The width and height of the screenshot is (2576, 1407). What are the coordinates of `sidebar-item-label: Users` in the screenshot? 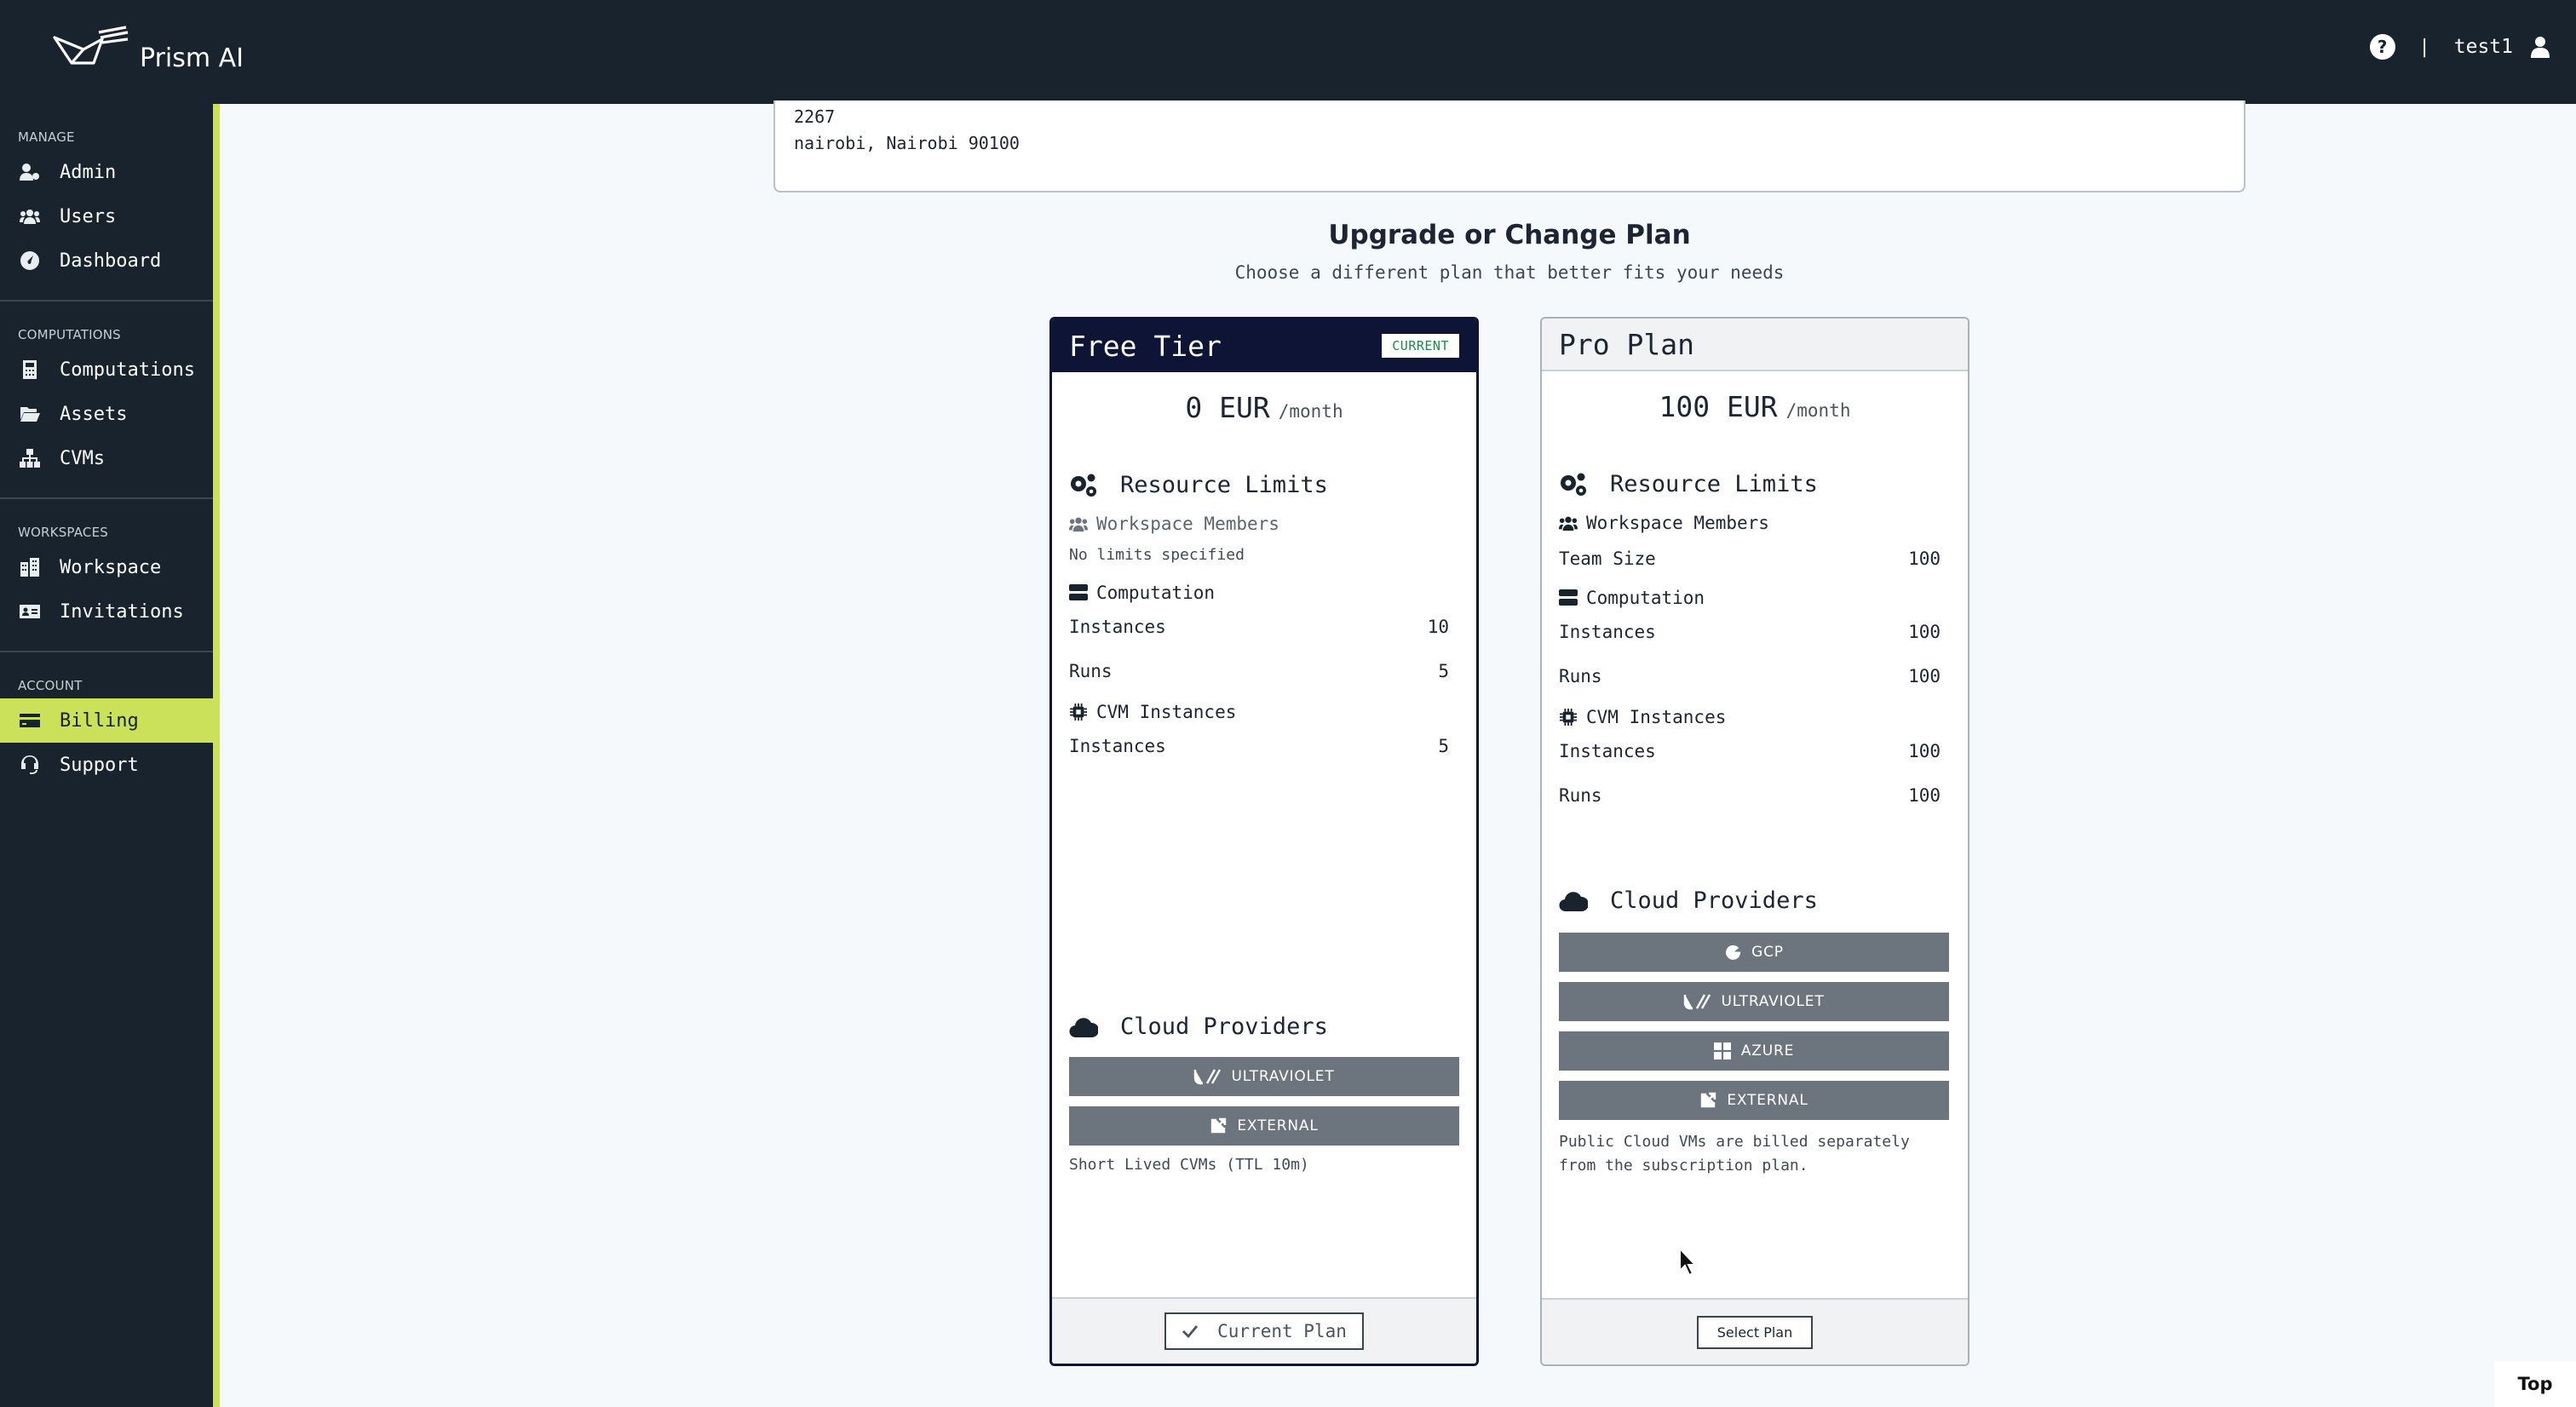 It's located at (88, 216).